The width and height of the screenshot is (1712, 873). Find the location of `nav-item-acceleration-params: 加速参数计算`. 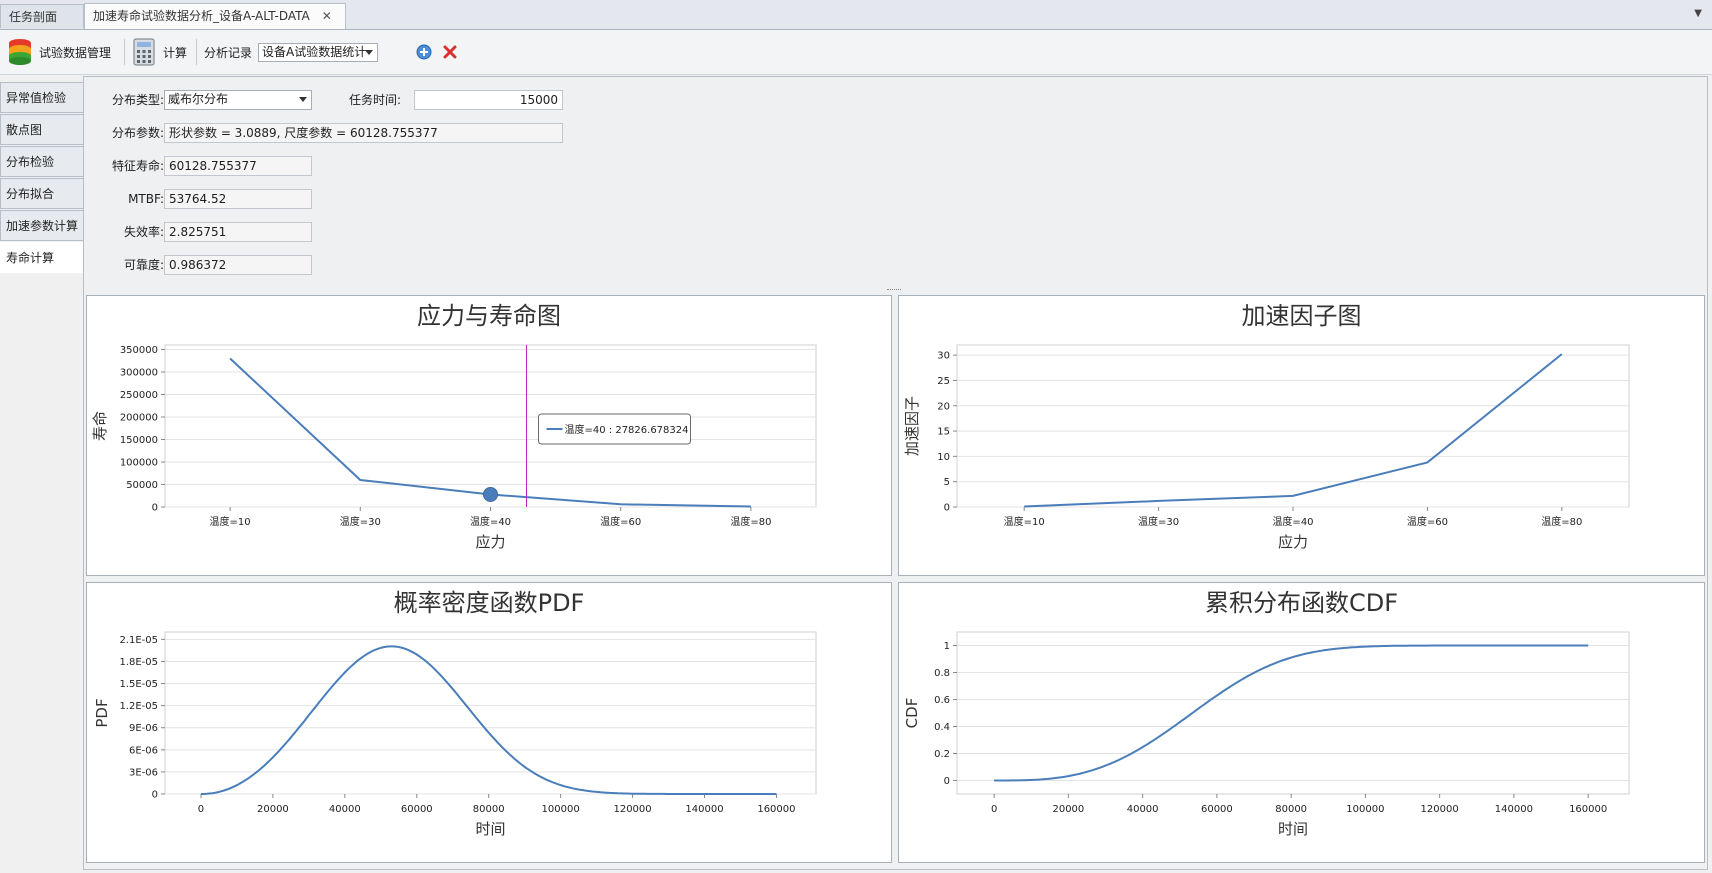

nav-item-acceleration-params: 加速参数计算 is located at coordinates (41, 225).